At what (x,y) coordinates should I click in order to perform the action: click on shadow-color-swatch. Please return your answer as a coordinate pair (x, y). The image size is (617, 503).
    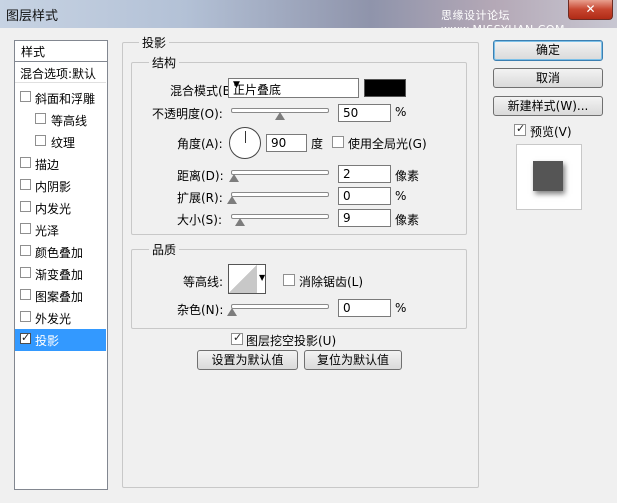
    Looking at the image, I should click on (385, 88).